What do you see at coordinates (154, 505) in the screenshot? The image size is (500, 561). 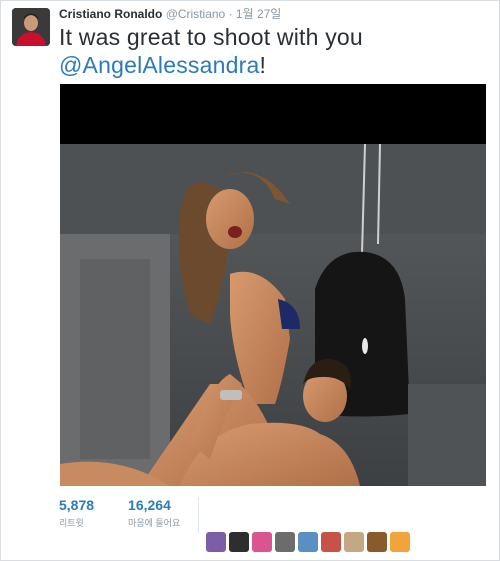 I see `likes-count: 16,264` at bounding box center [154, 505].